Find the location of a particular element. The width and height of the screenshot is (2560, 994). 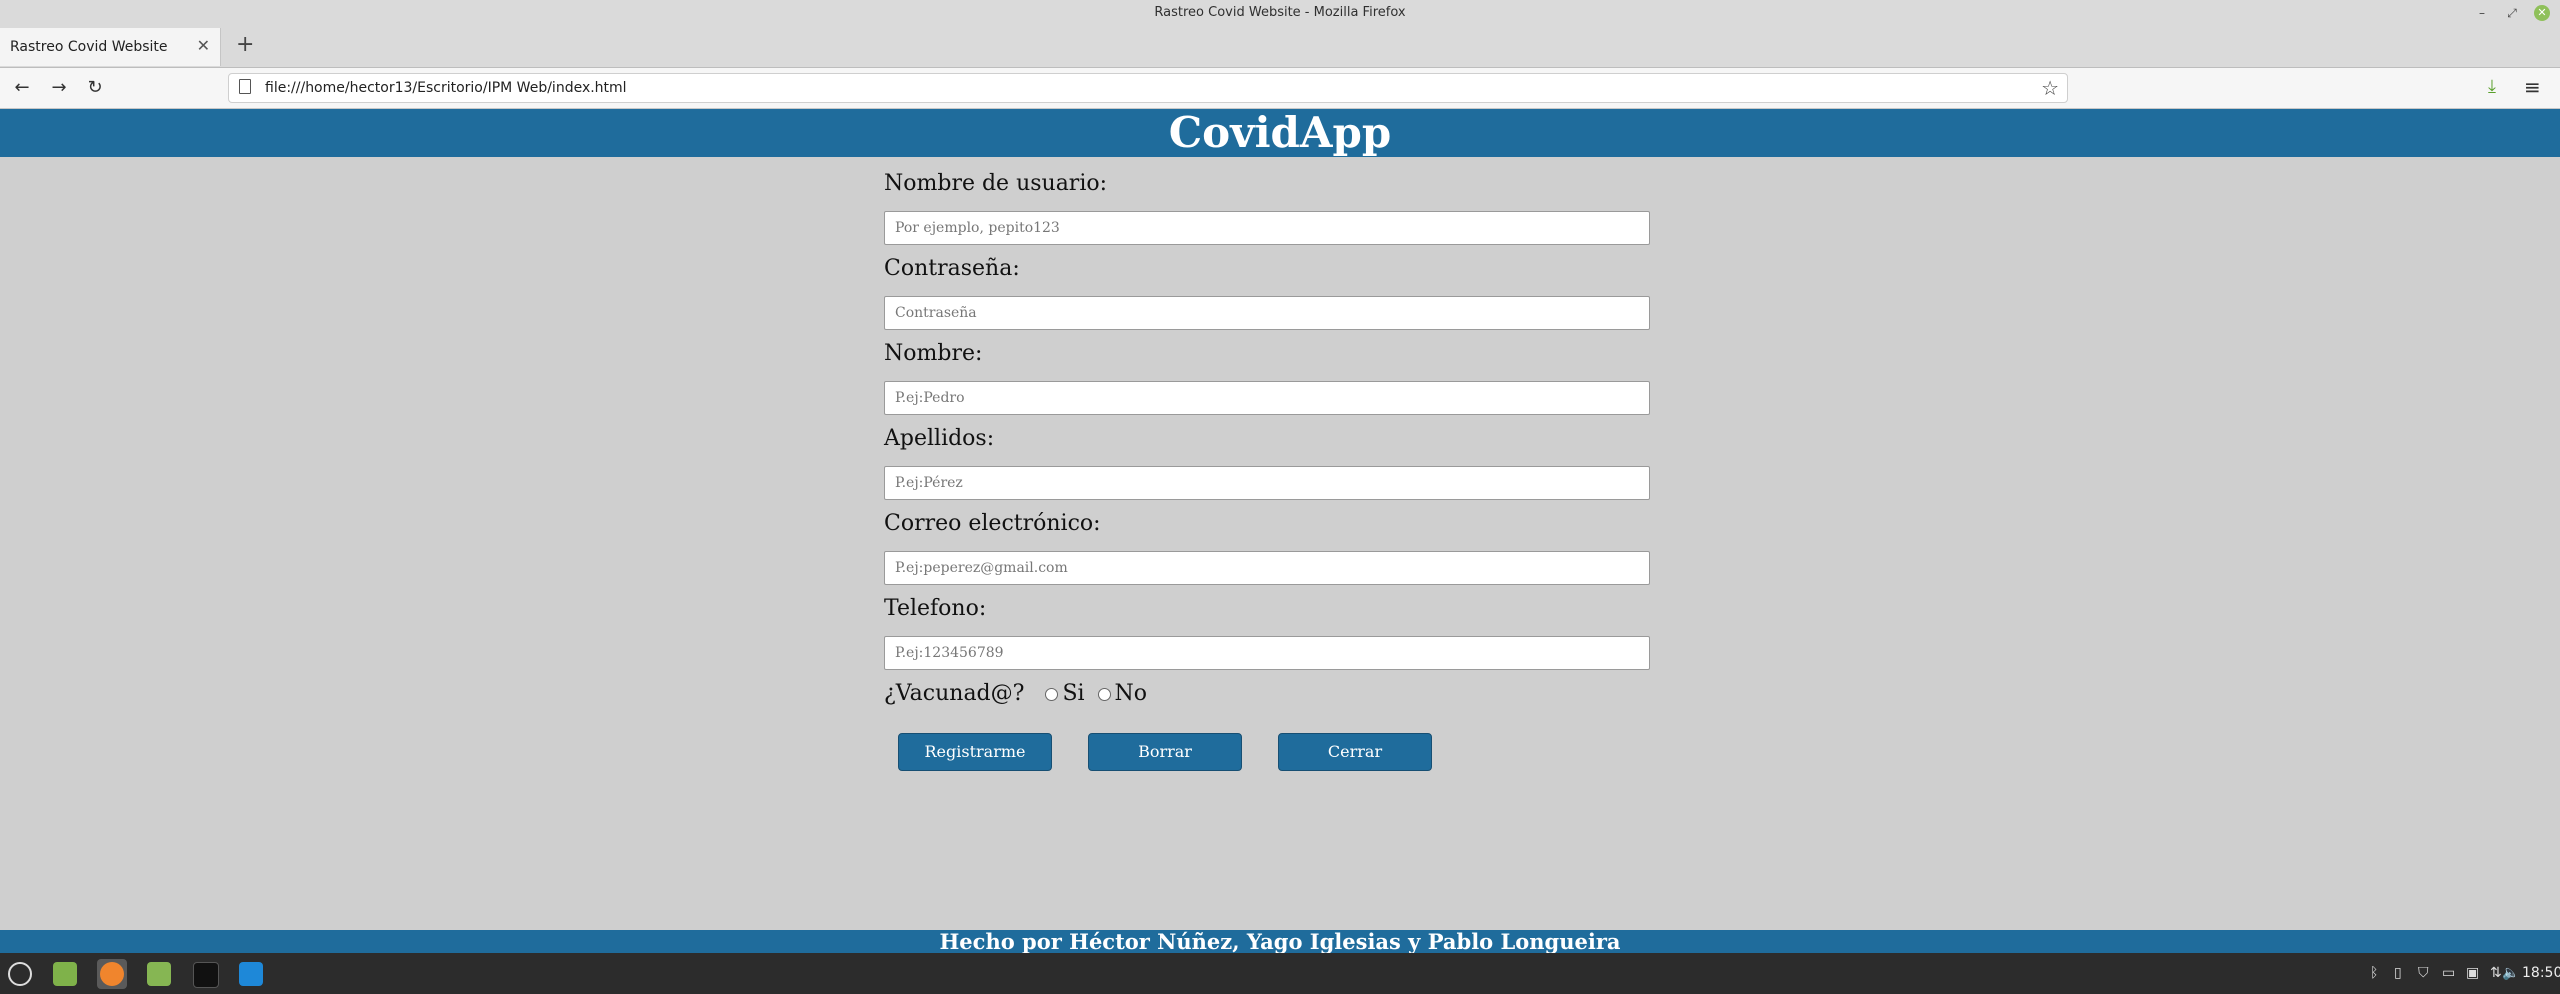

clock: 18:50 is located at coordinates (2541, 973).